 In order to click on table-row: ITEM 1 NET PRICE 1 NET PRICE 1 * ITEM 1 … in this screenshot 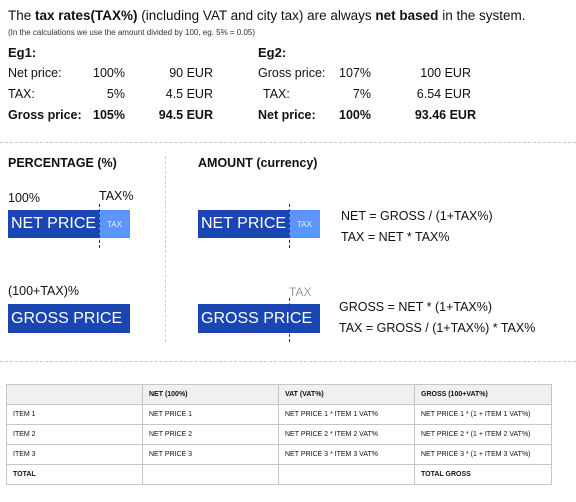, I will do `click(279, 414)`.